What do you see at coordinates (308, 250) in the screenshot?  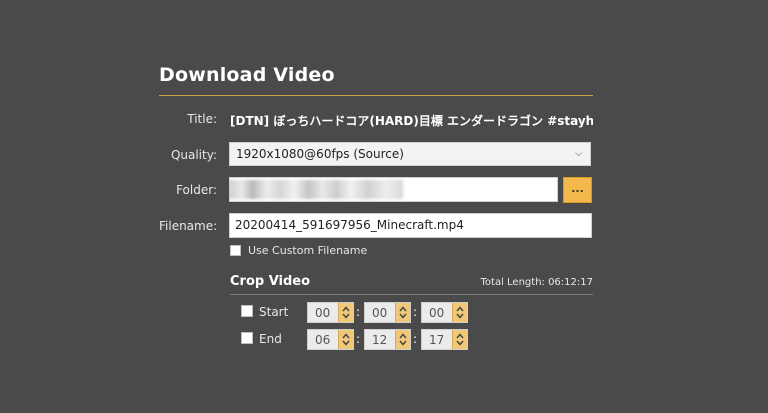 I see `custom-filename-label: Use Custom Filename` at bounding box center [308, 250].